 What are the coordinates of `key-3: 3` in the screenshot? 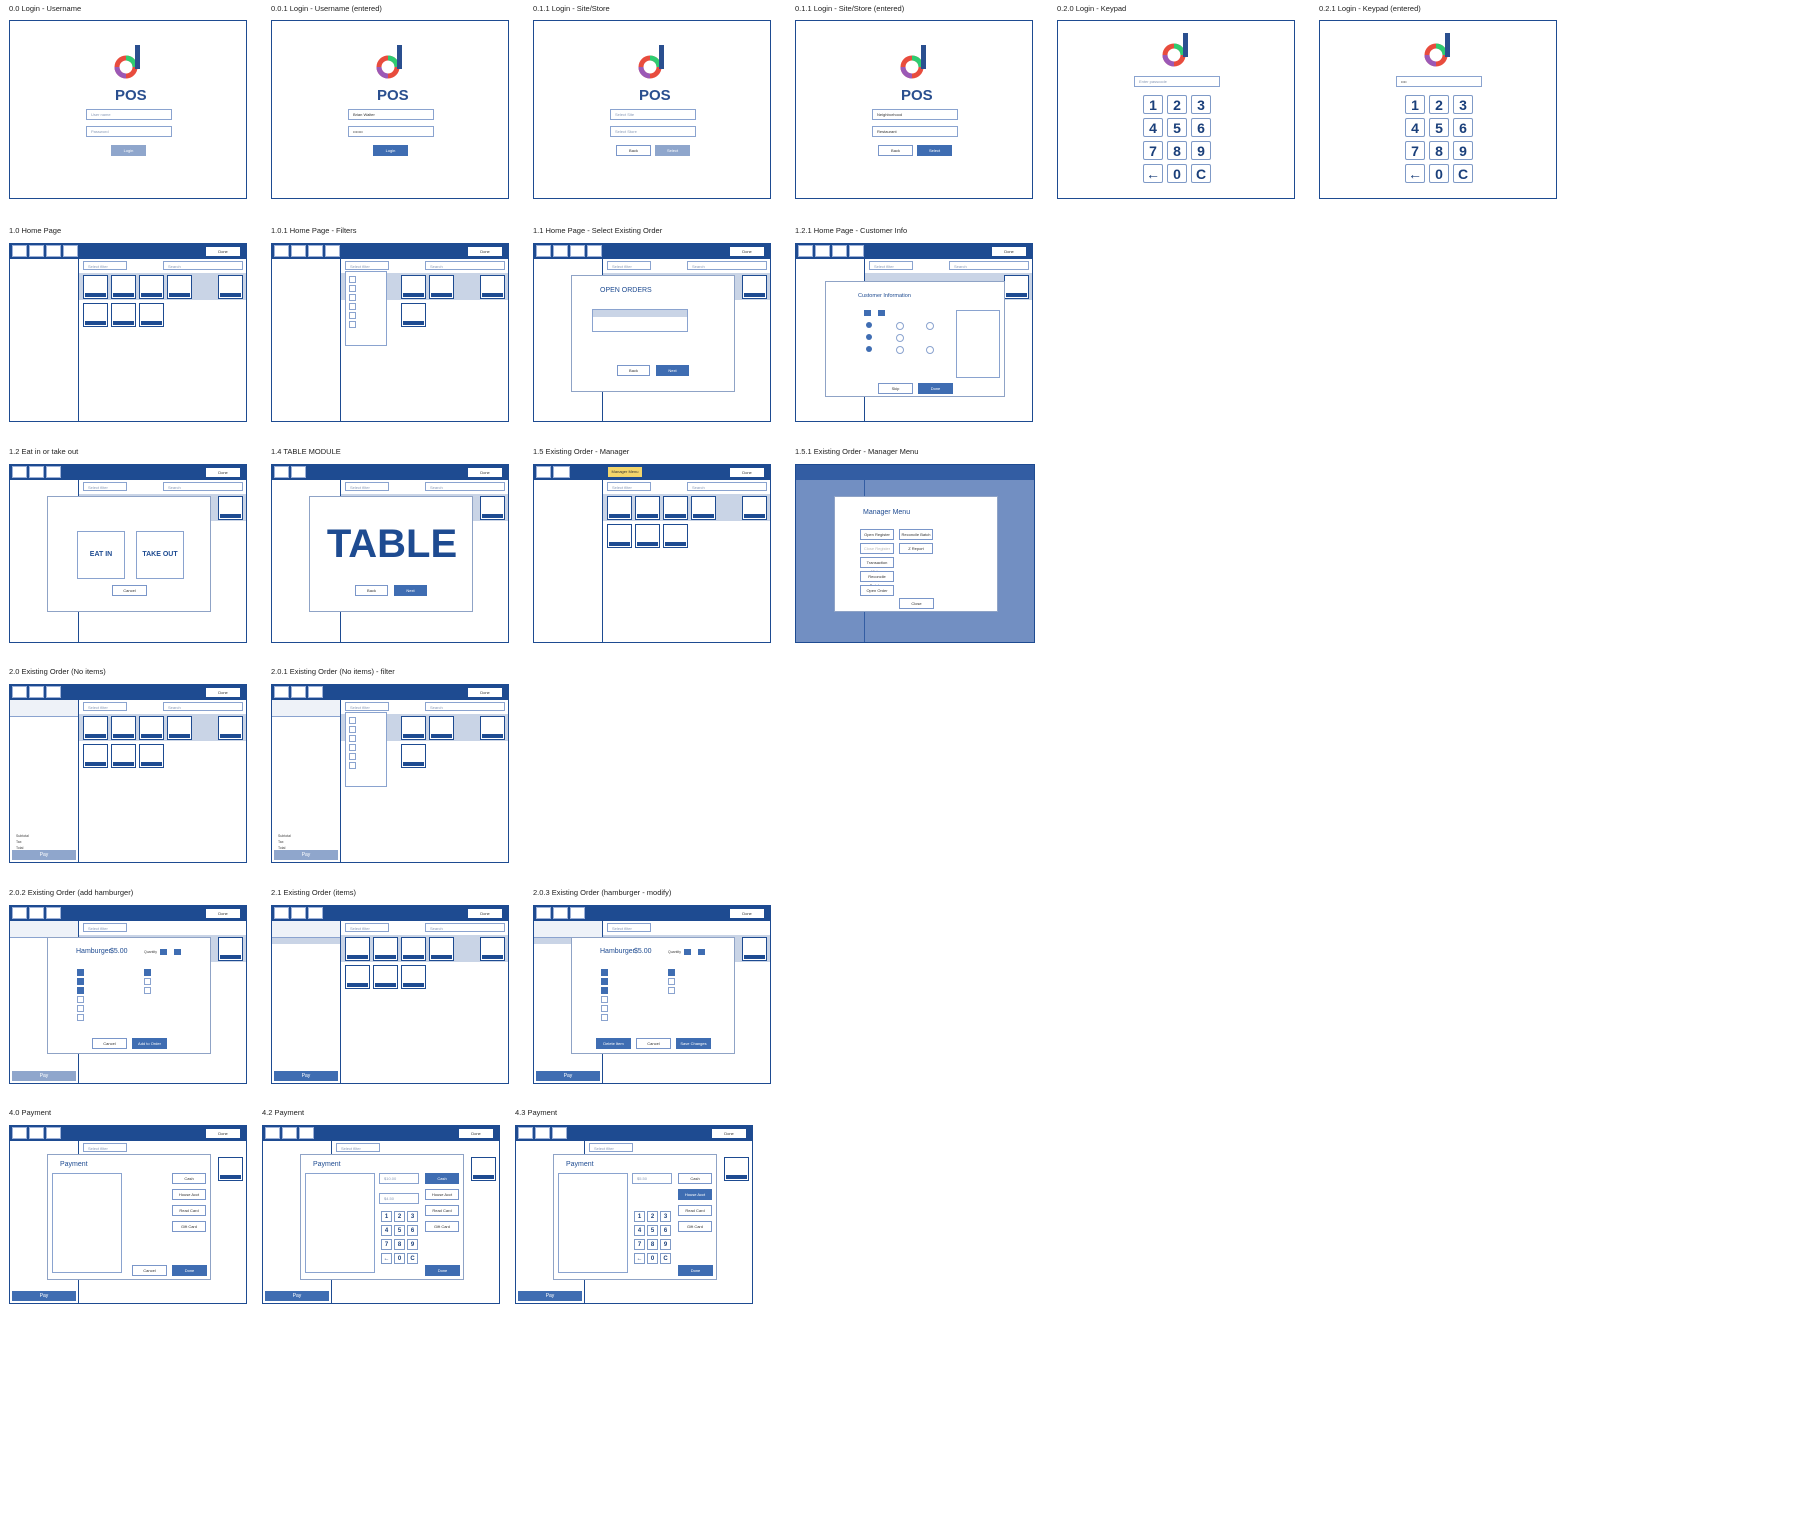 It's located at (1463, 104).